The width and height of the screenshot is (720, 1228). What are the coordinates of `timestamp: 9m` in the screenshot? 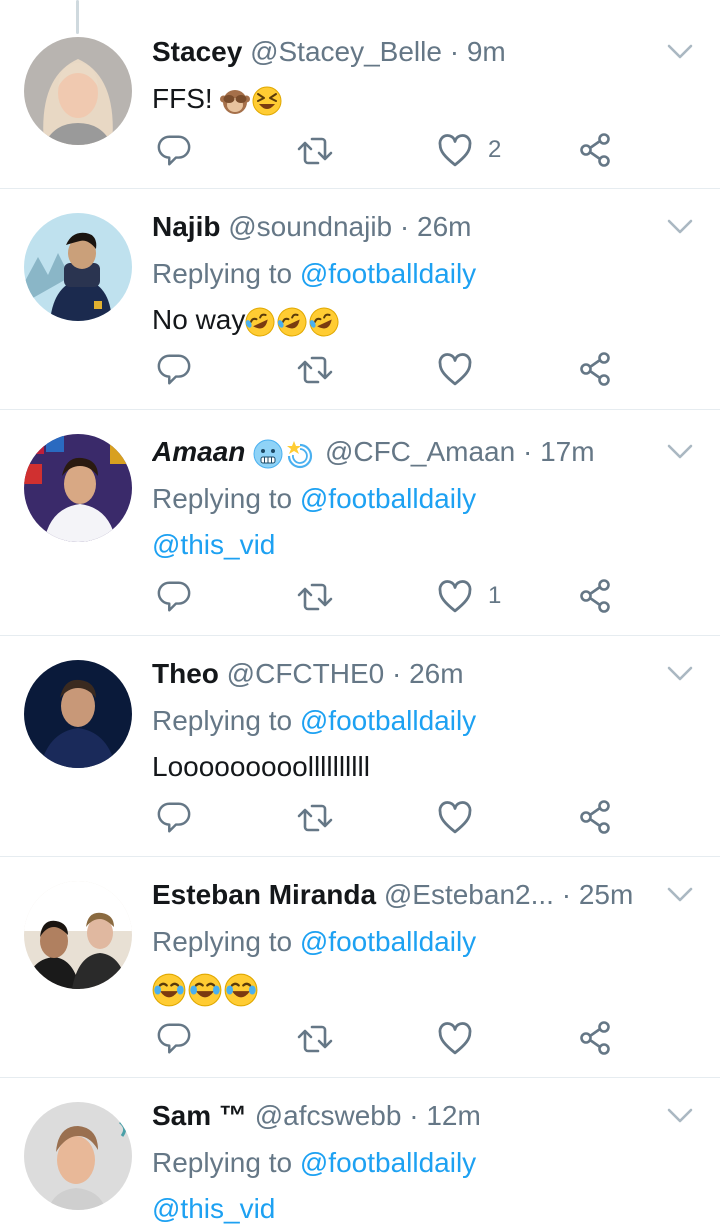 It's located at (486, 51).